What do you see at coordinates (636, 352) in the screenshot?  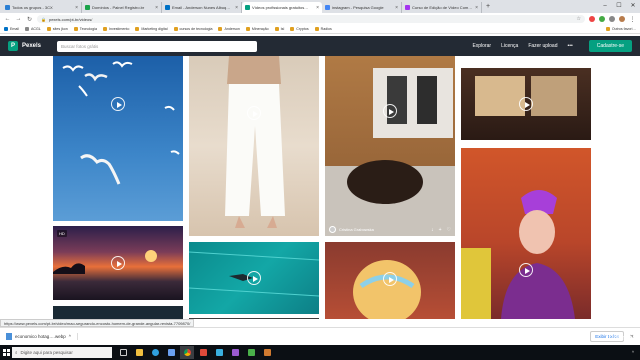 I see `system-tray: ^` at bounding box center [636, 352].